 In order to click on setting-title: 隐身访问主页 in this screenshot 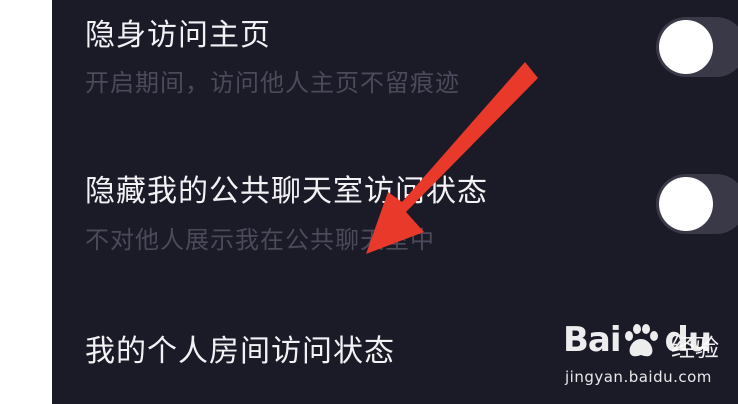, I will do `click(178, 35)`.